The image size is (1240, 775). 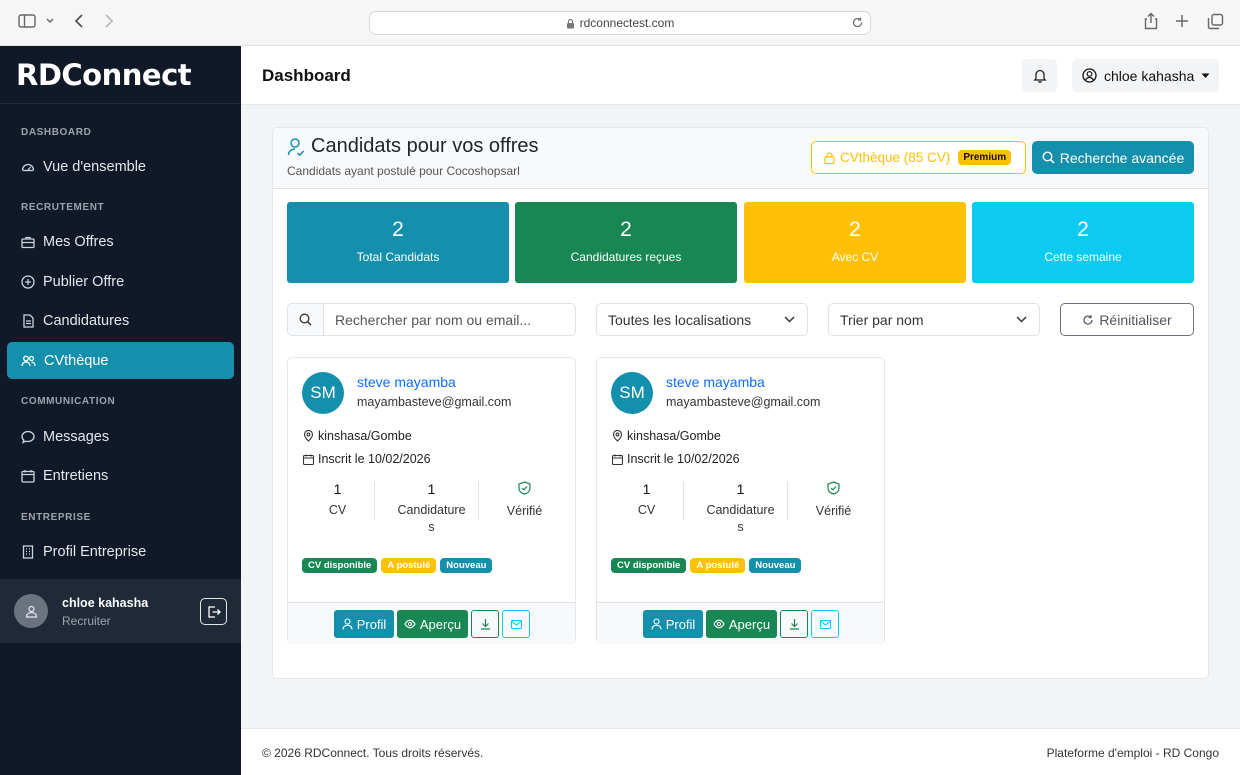 What do you see at coordinates (374, 459) in the screenshot?
I see `candidate-registered-text: Inscrit le 10/02/2026` at bounding box center [374, 459].